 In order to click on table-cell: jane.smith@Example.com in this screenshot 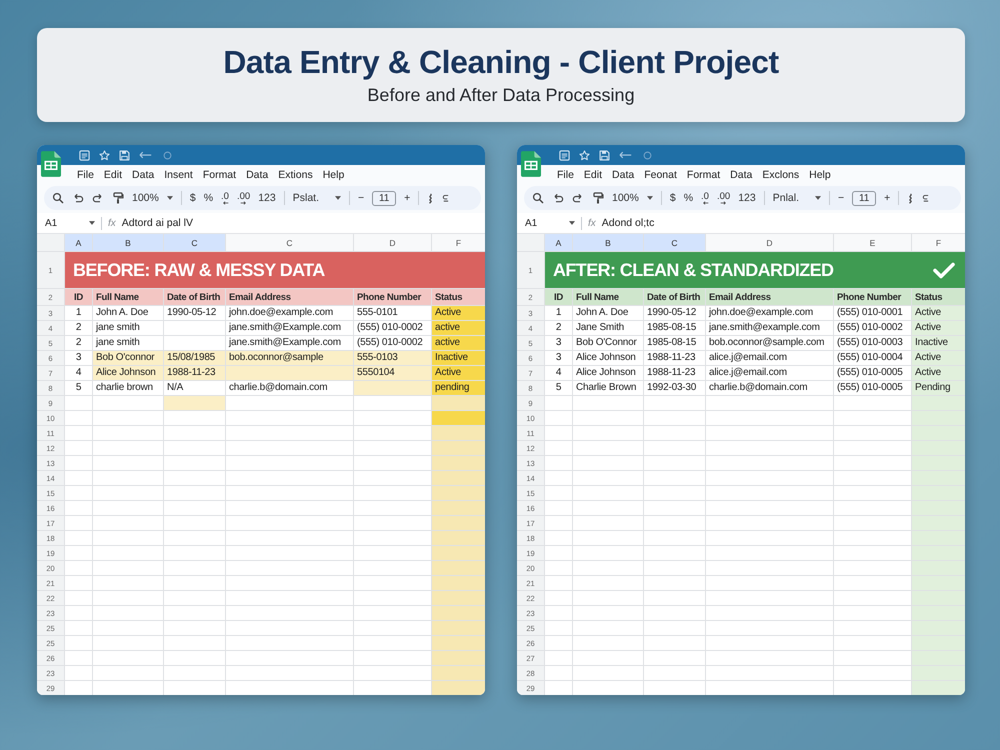, I will do `click(289, 343)`.